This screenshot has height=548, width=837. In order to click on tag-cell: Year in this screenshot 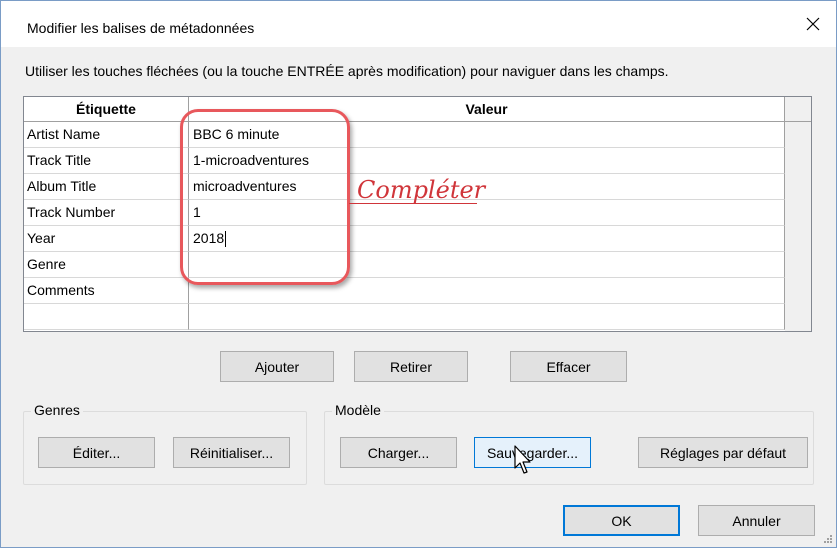, I will do `click(106, 239)`.